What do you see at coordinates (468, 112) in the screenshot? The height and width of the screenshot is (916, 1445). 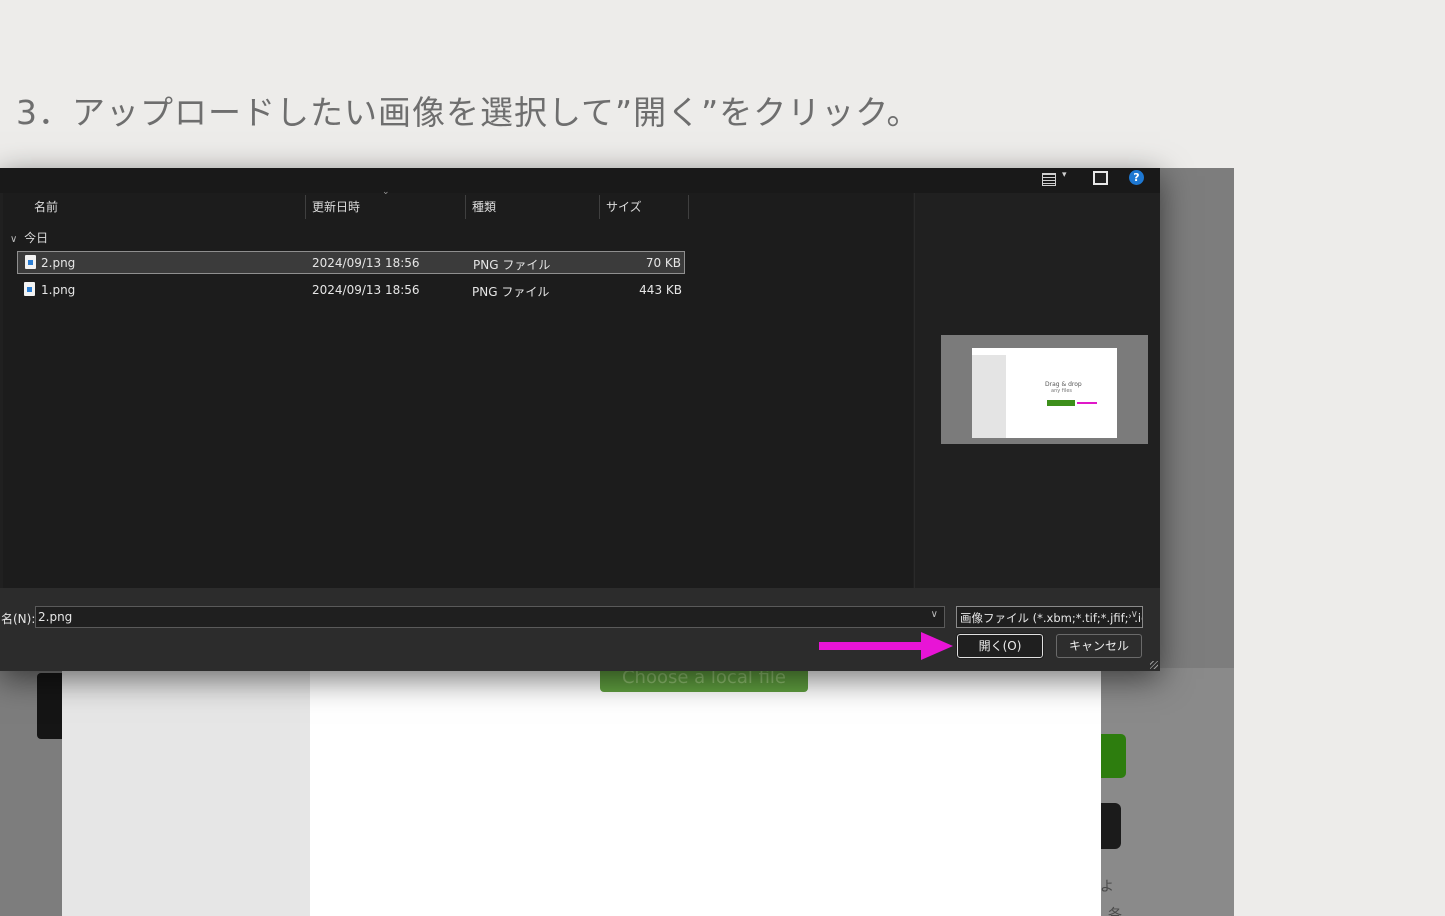 I see `instruction-heading: 3．アップロードしたい画像を選択して”開く”をクリック。` at bounding box center [468, 112].